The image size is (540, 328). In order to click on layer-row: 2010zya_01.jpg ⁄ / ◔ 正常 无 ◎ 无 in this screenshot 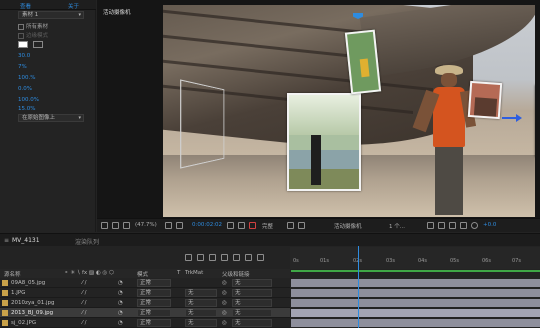, I will do `click(145, 303)`.